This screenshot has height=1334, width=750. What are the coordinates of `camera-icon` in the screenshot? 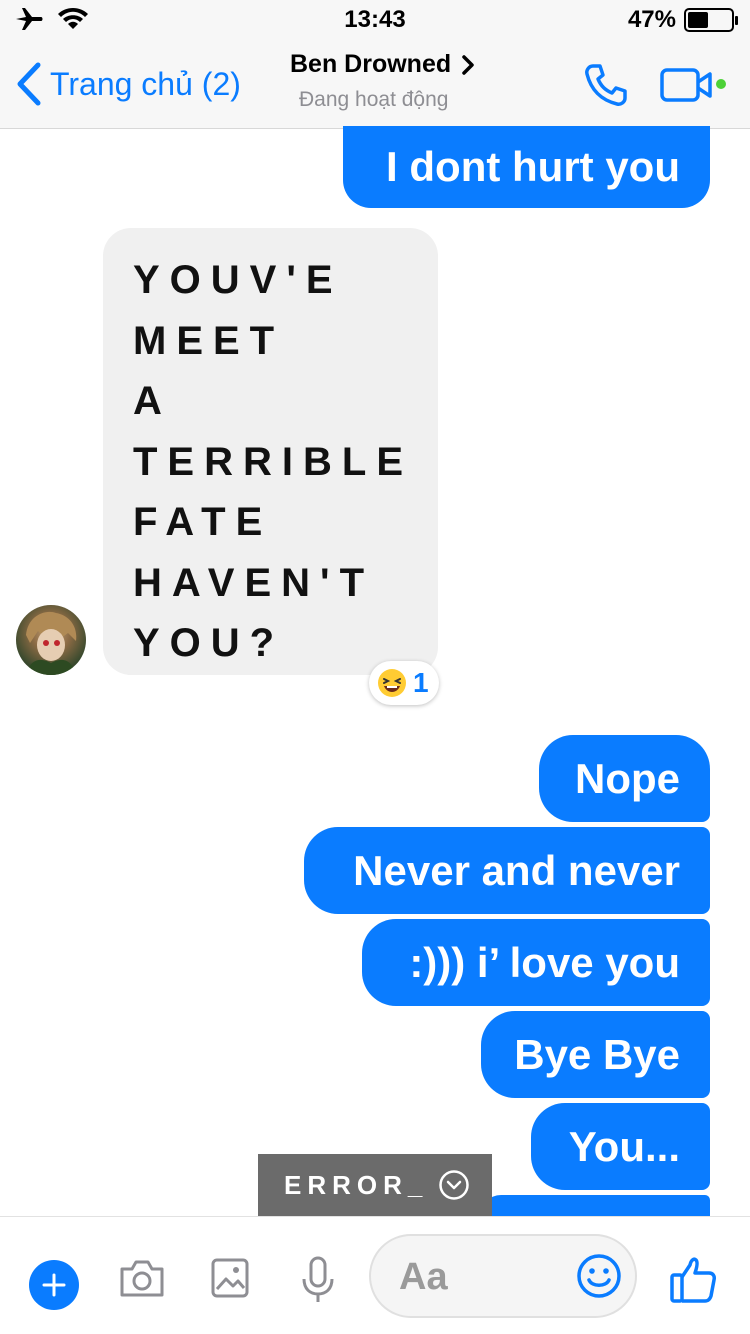 It's located at (142, 1278).